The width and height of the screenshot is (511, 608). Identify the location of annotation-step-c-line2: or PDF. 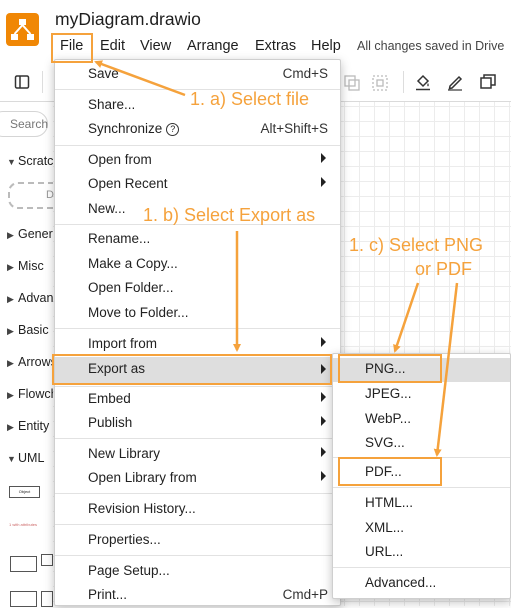
(444, 269).